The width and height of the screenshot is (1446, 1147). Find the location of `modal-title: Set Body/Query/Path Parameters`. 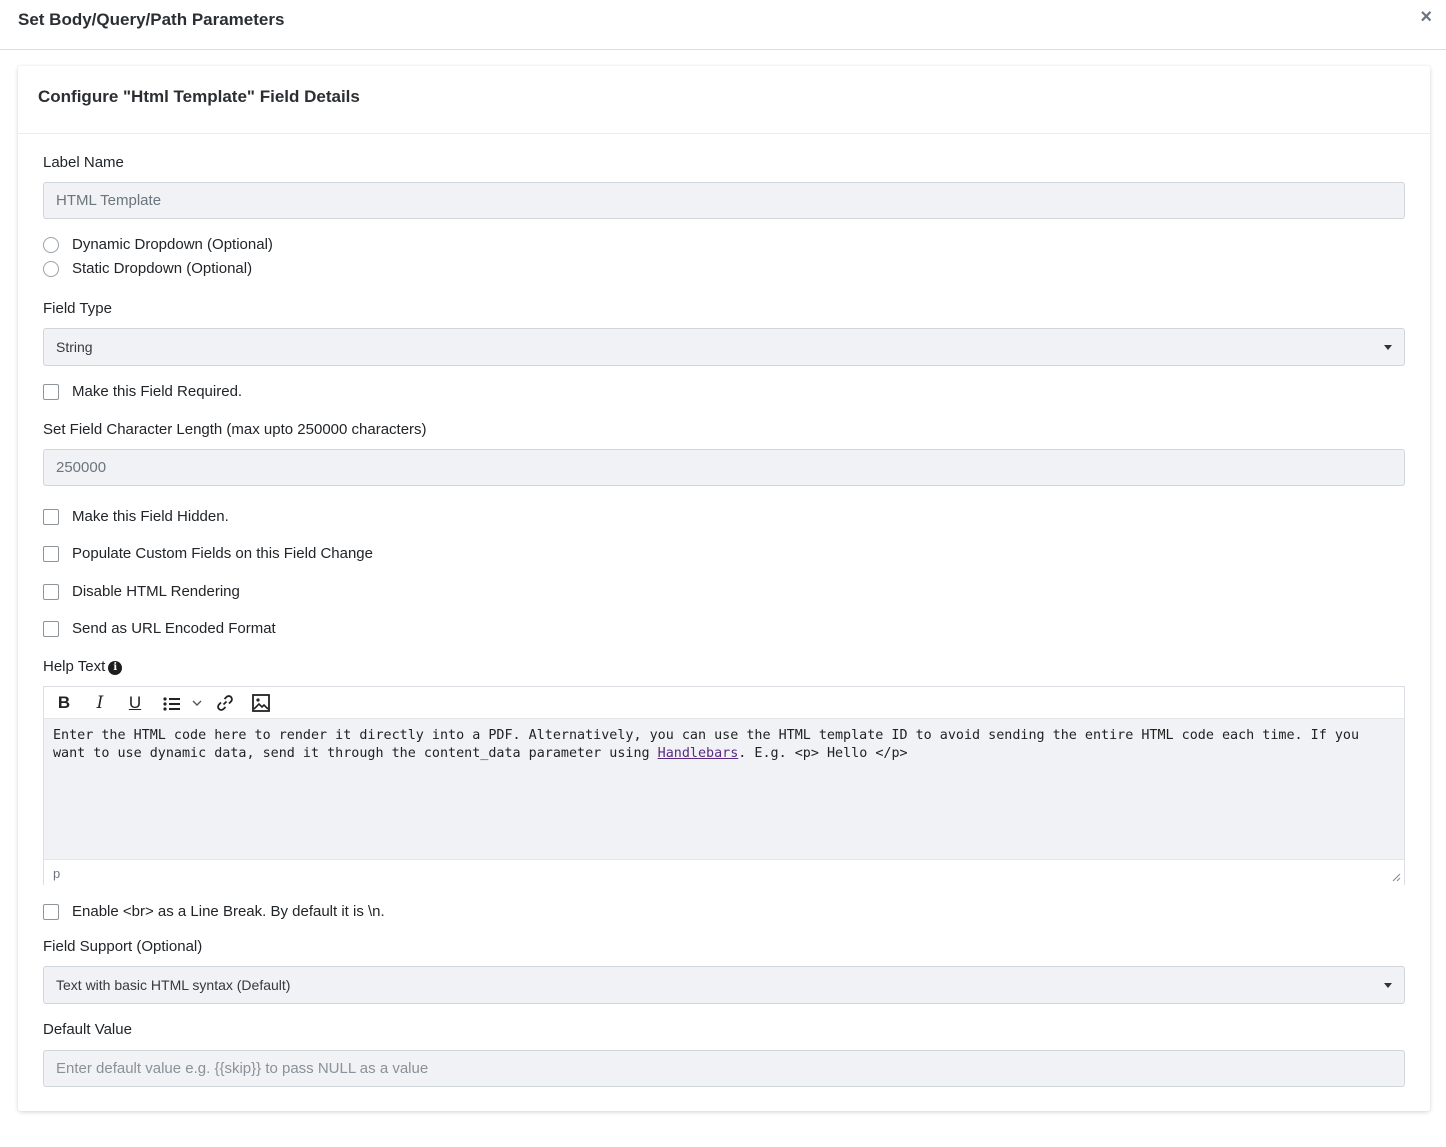

modal-title: Set Body/Query/Path Parameters is located at coordinates (151, 19).